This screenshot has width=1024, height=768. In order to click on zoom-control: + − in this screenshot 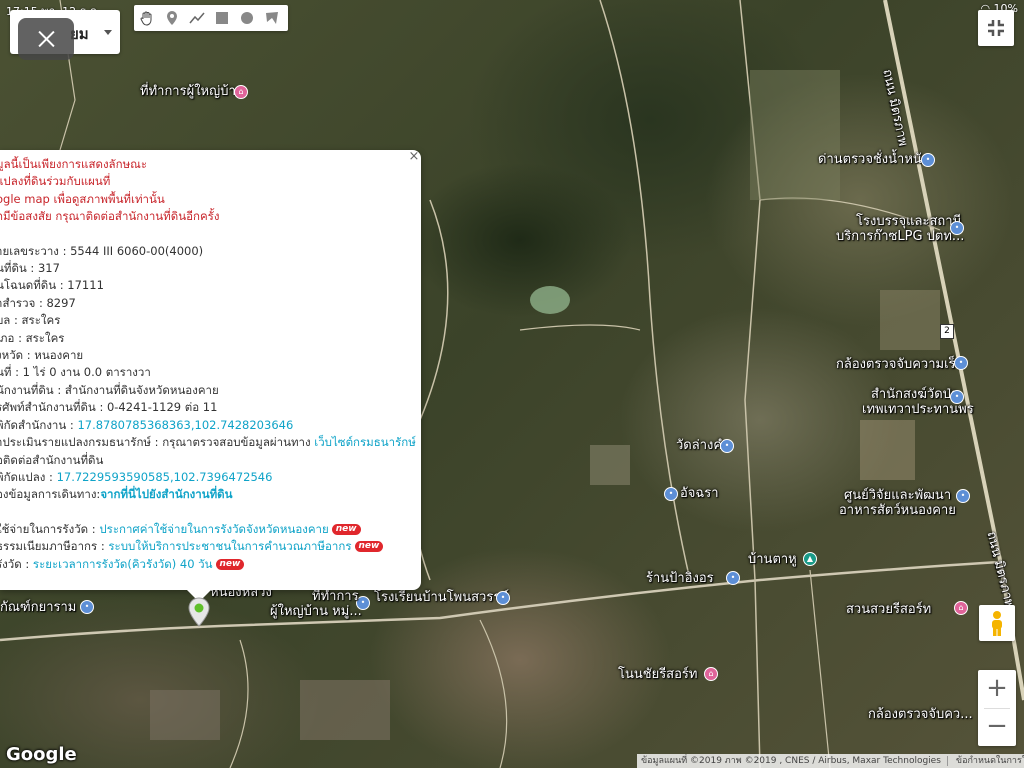, I will do `click(997, 708)`.